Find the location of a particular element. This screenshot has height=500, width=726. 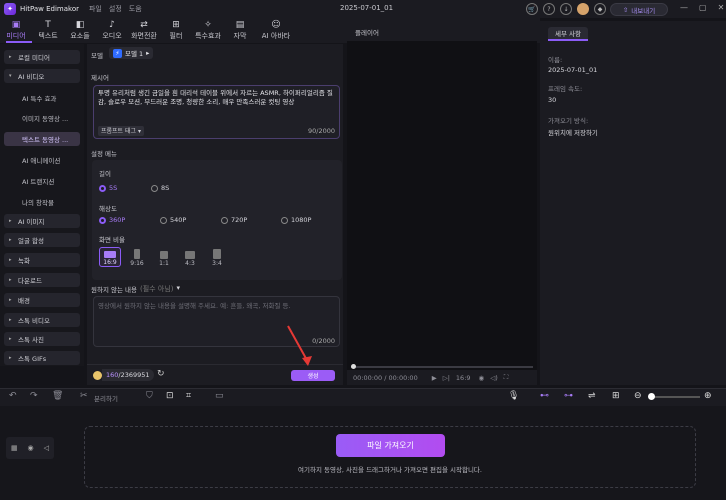

tab-effects: ✧ 특수효과 is located at coordinates (208, 30).